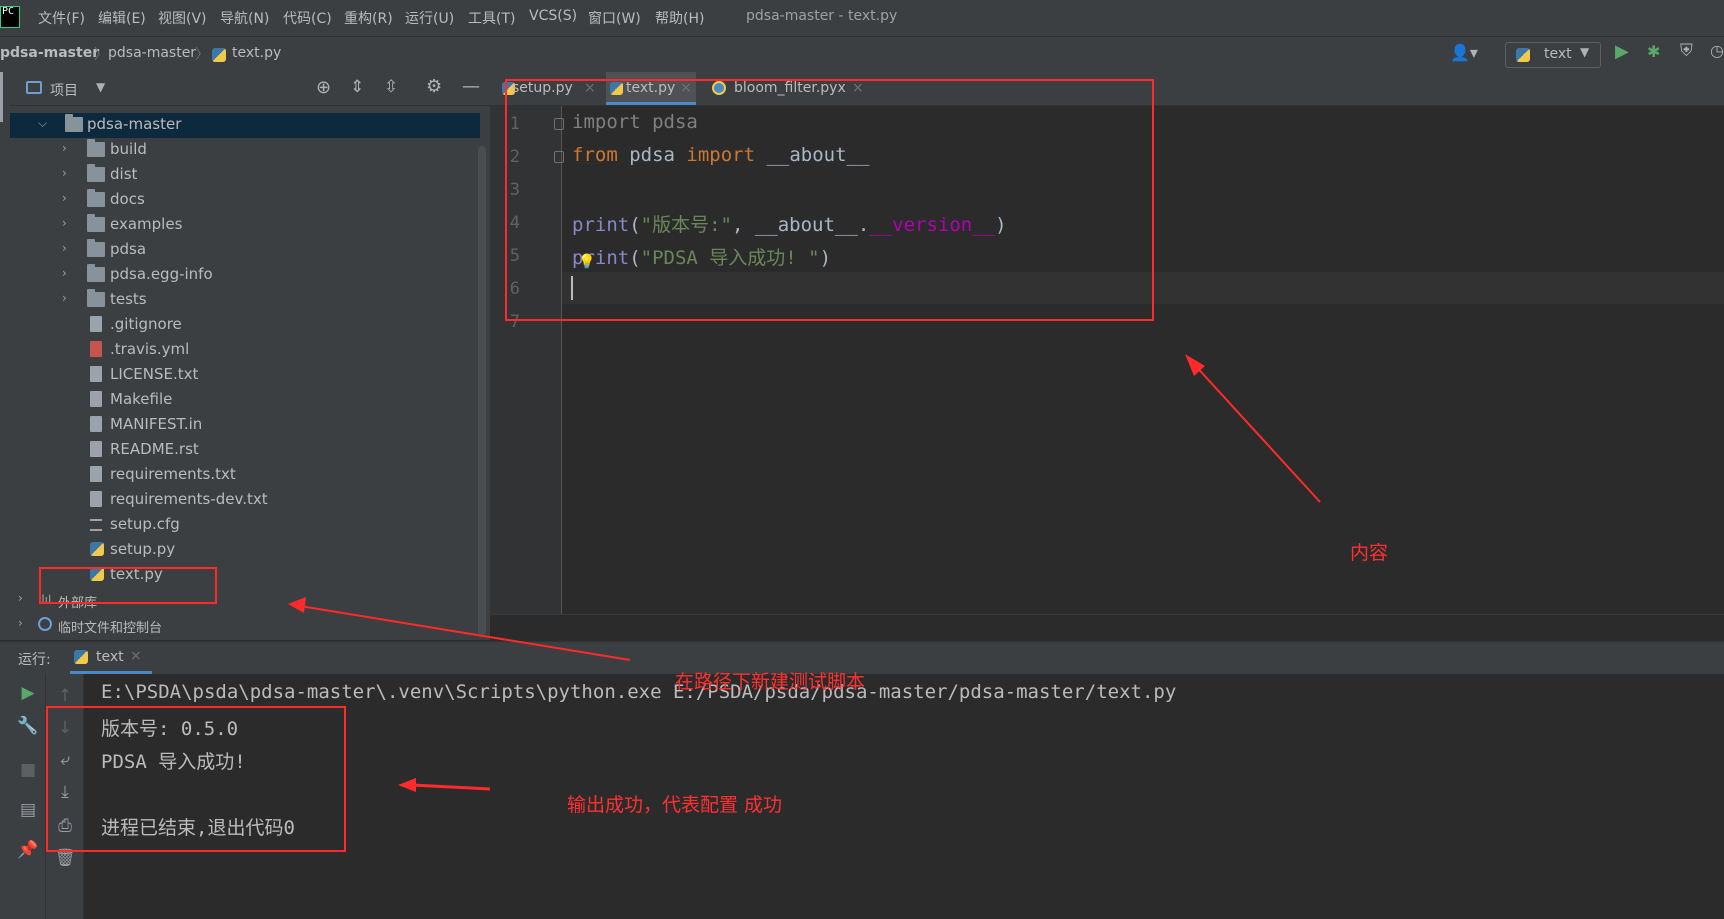 The height and width of the screenshot is (919, 1724). What do you see at coordinates (770, 682) in the screenshot?
I see `annotation-new-script-label: 在路径下新建测试脚本` at bounding box center [770, 682].